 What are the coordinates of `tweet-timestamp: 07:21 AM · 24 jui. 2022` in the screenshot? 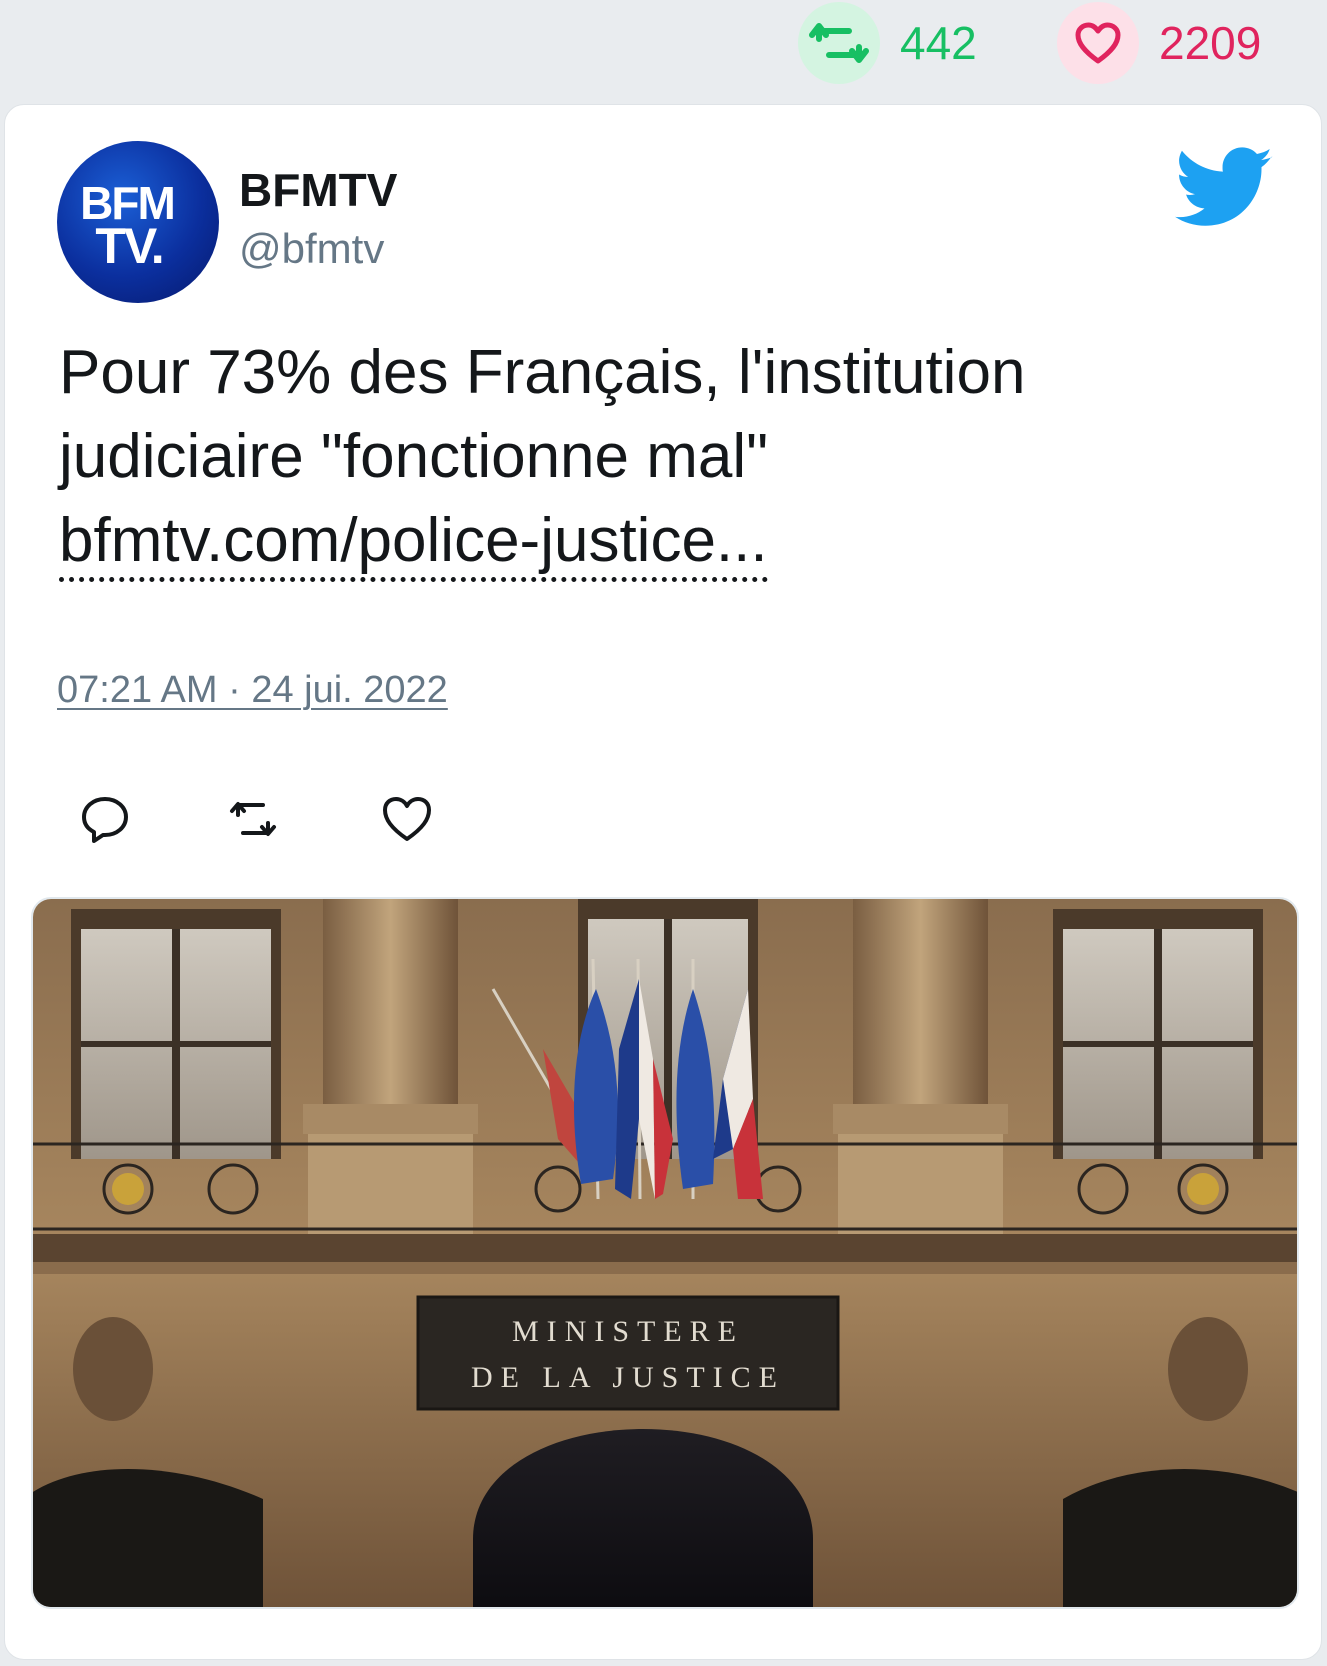 It's located at (252, 690).